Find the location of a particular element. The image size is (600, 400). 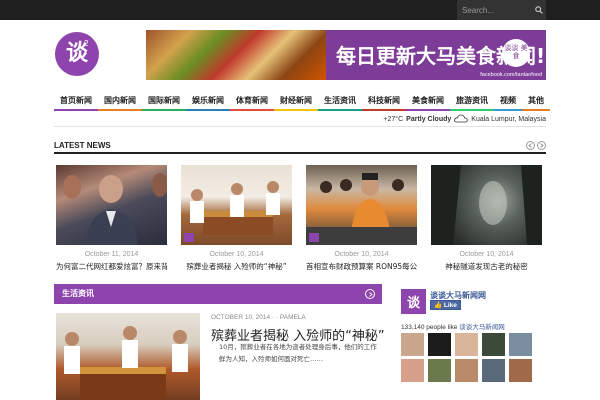

facebook-like-button: 👍 Like is located at coordinates (445, 305).